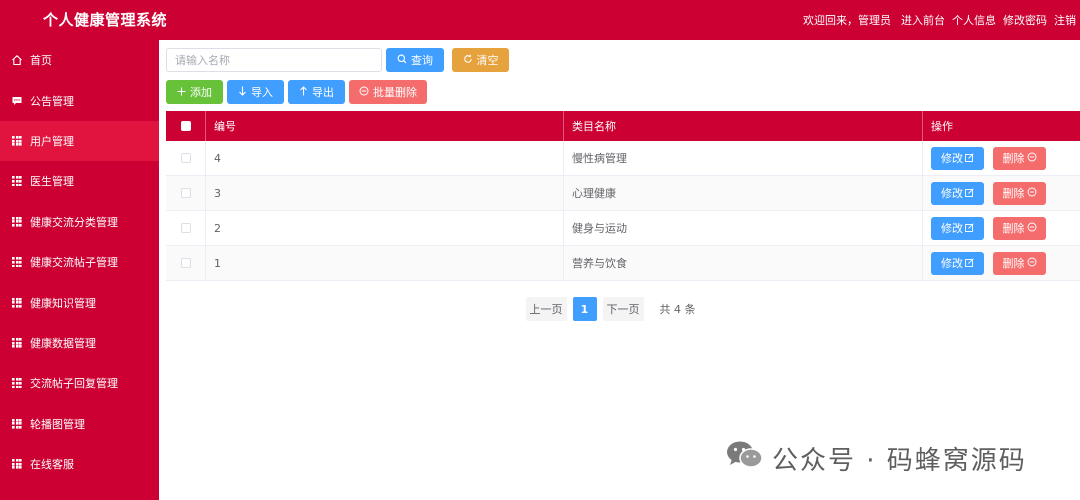 Image resolution: width=1080 pixels, height=500 pixels. Describe the element at coordinates (52, 101) in the screenshot. I see `sidebar-item-label: 公告管理` at that location.